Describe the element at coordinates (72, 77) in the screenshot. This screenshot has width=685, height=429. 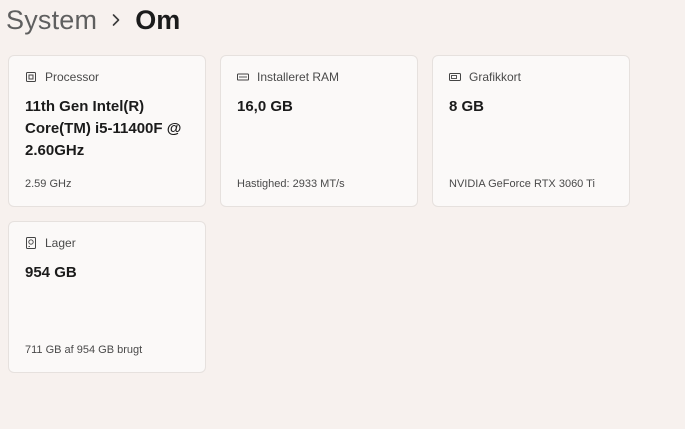
I see `processor-label: Processor` at that location.